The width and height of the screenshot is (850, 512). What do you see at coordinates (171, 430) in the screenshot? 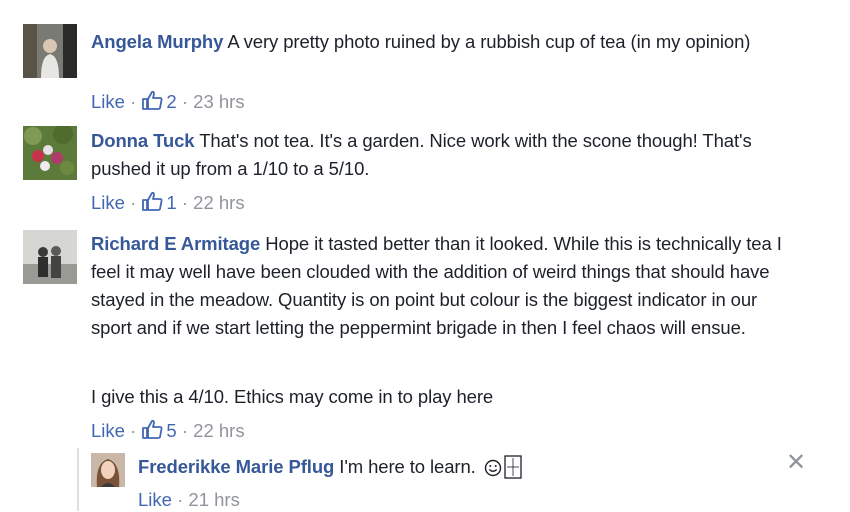
I see `like-count: 5` at bounding box center [171, 430].